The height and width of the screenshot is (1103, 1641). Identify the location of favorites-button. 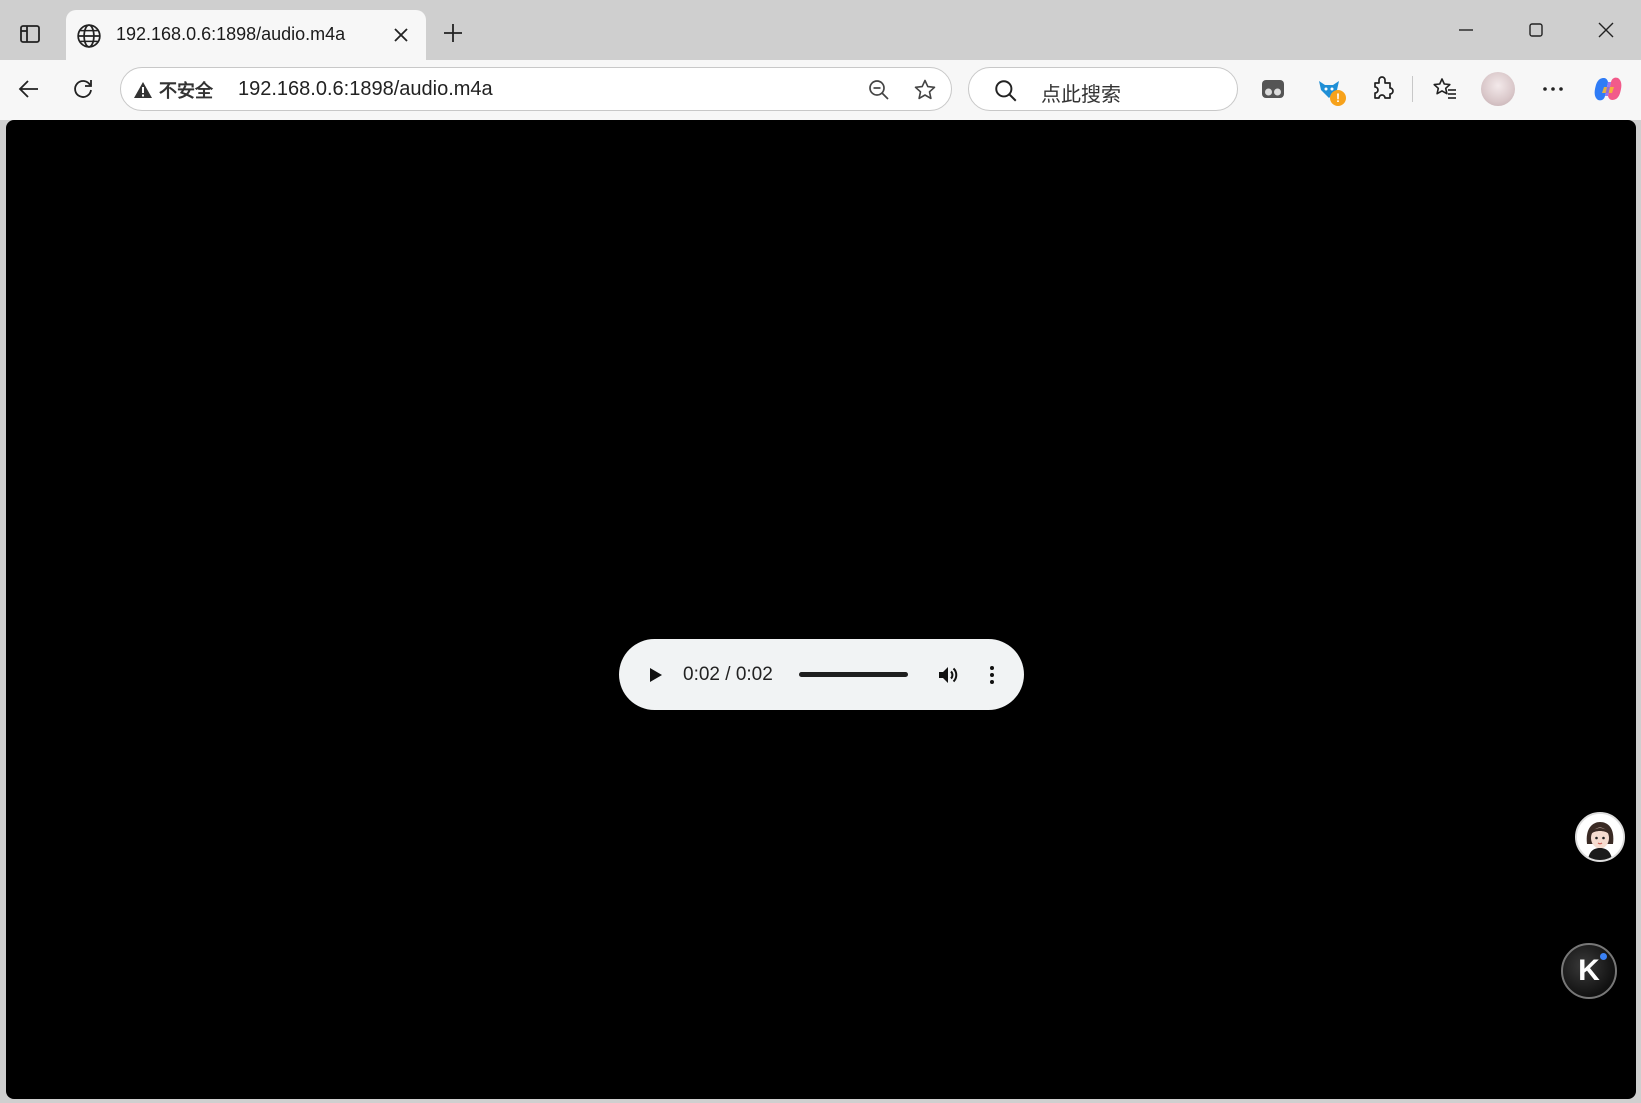
(1445, 89).